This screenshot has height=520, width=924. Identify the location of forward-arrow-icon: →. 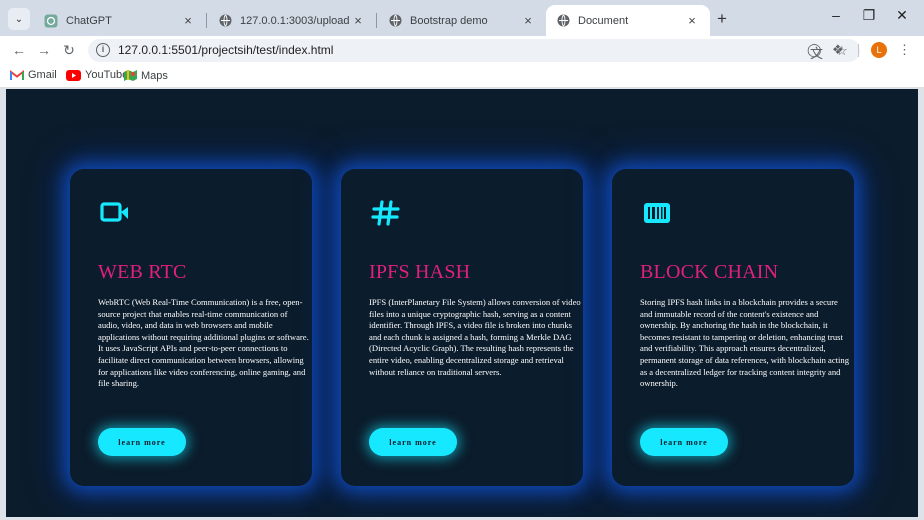
(44, 50).